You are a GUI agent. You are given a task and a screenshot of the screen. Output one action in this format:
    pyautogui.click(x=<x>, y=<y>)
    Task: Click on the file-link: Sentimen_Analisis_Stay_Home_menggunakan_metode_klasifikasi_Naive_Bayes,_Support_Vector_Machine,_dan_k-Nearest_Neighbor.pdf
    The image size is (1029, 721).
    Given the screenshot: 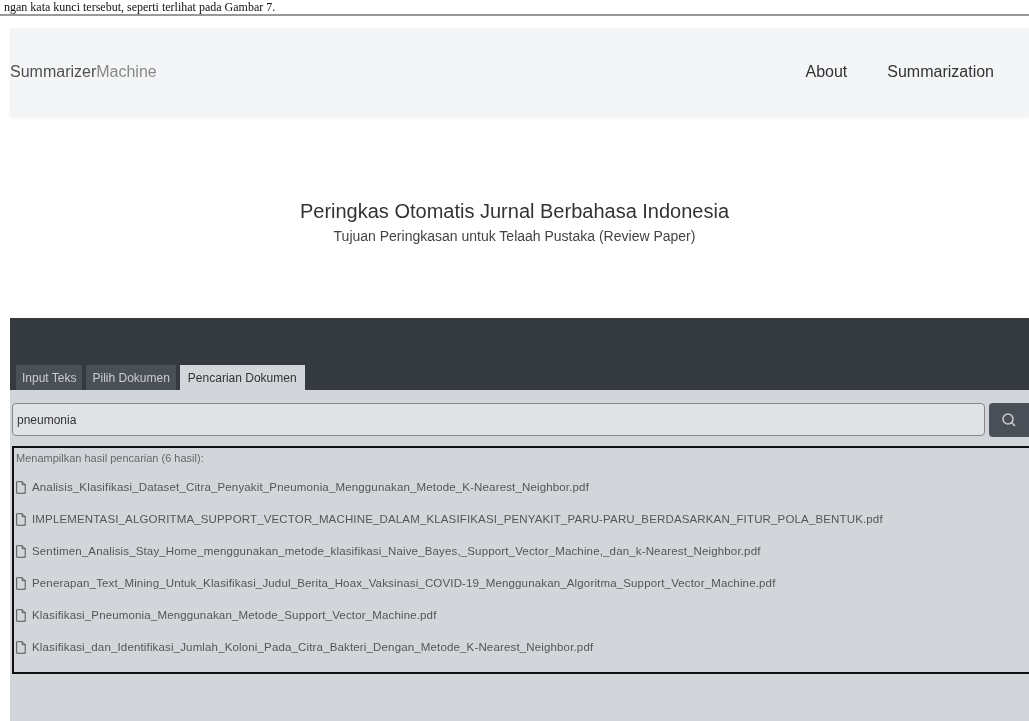 What is the action you would take?
    pyautogui.click(x=396, y=551)
    